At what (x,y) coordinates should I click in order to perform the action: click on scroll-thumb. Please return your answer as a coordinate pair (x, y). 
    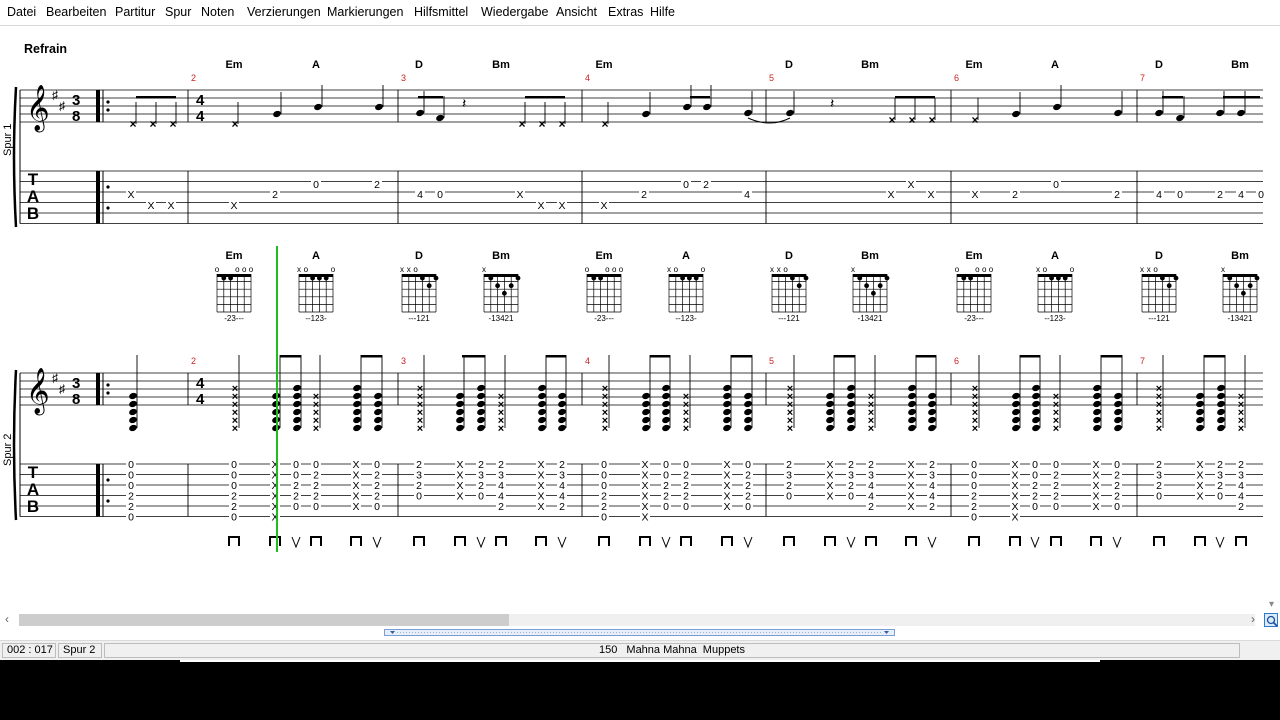
    Looking at the image, I should click on (264, 620).